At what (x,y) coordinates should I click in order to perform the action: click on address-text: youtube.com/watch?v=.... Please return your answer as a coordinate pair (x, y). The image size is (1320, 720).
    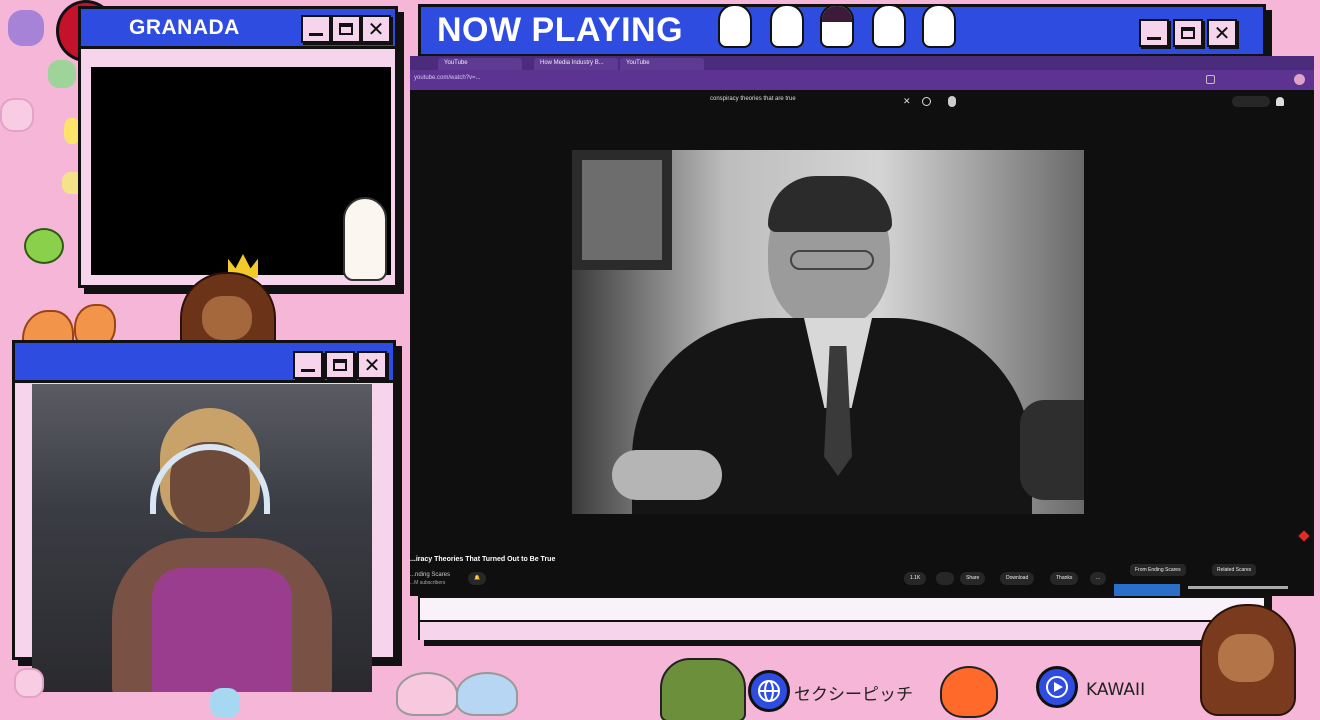
    Looking at the image, I should click on (447, 78).